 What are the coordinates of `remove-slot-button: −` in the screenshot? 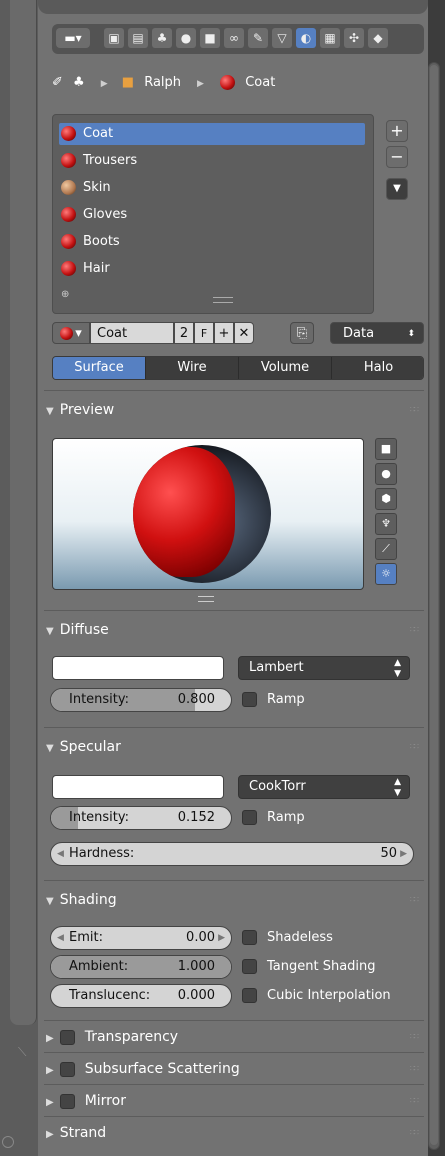 It's located at (397, 157).